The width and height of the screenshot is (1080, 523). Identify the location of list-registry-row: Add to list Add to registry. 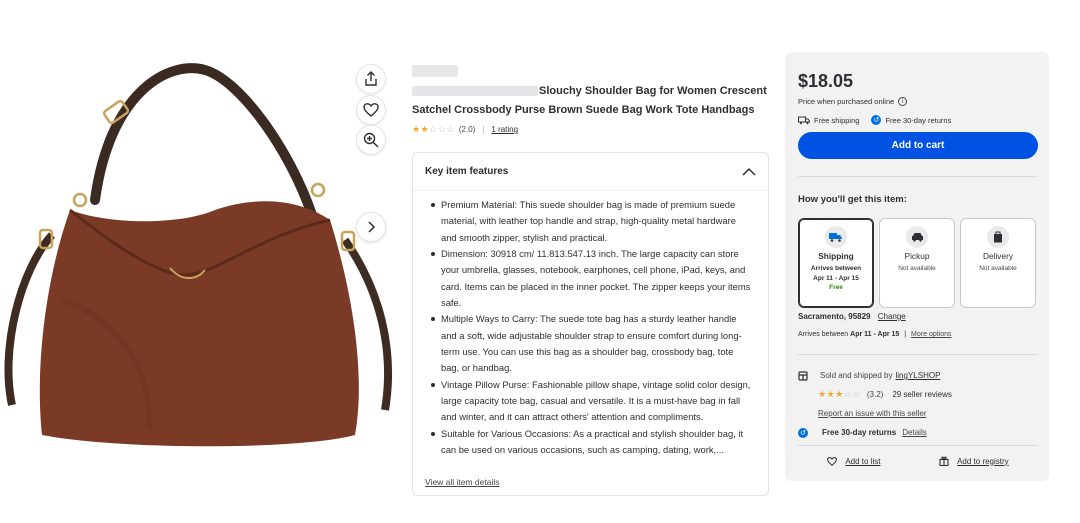
(918, 461).